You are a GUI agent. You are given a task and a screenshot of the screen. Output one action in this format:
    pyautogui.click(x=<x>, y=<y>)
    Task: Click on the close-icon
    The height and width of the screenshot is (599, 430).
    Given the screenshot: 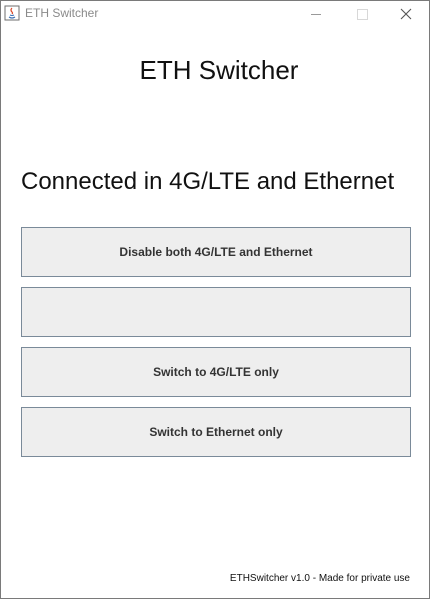 What is the action you would take?
    pyautogui.click(x=406, y=14)
    